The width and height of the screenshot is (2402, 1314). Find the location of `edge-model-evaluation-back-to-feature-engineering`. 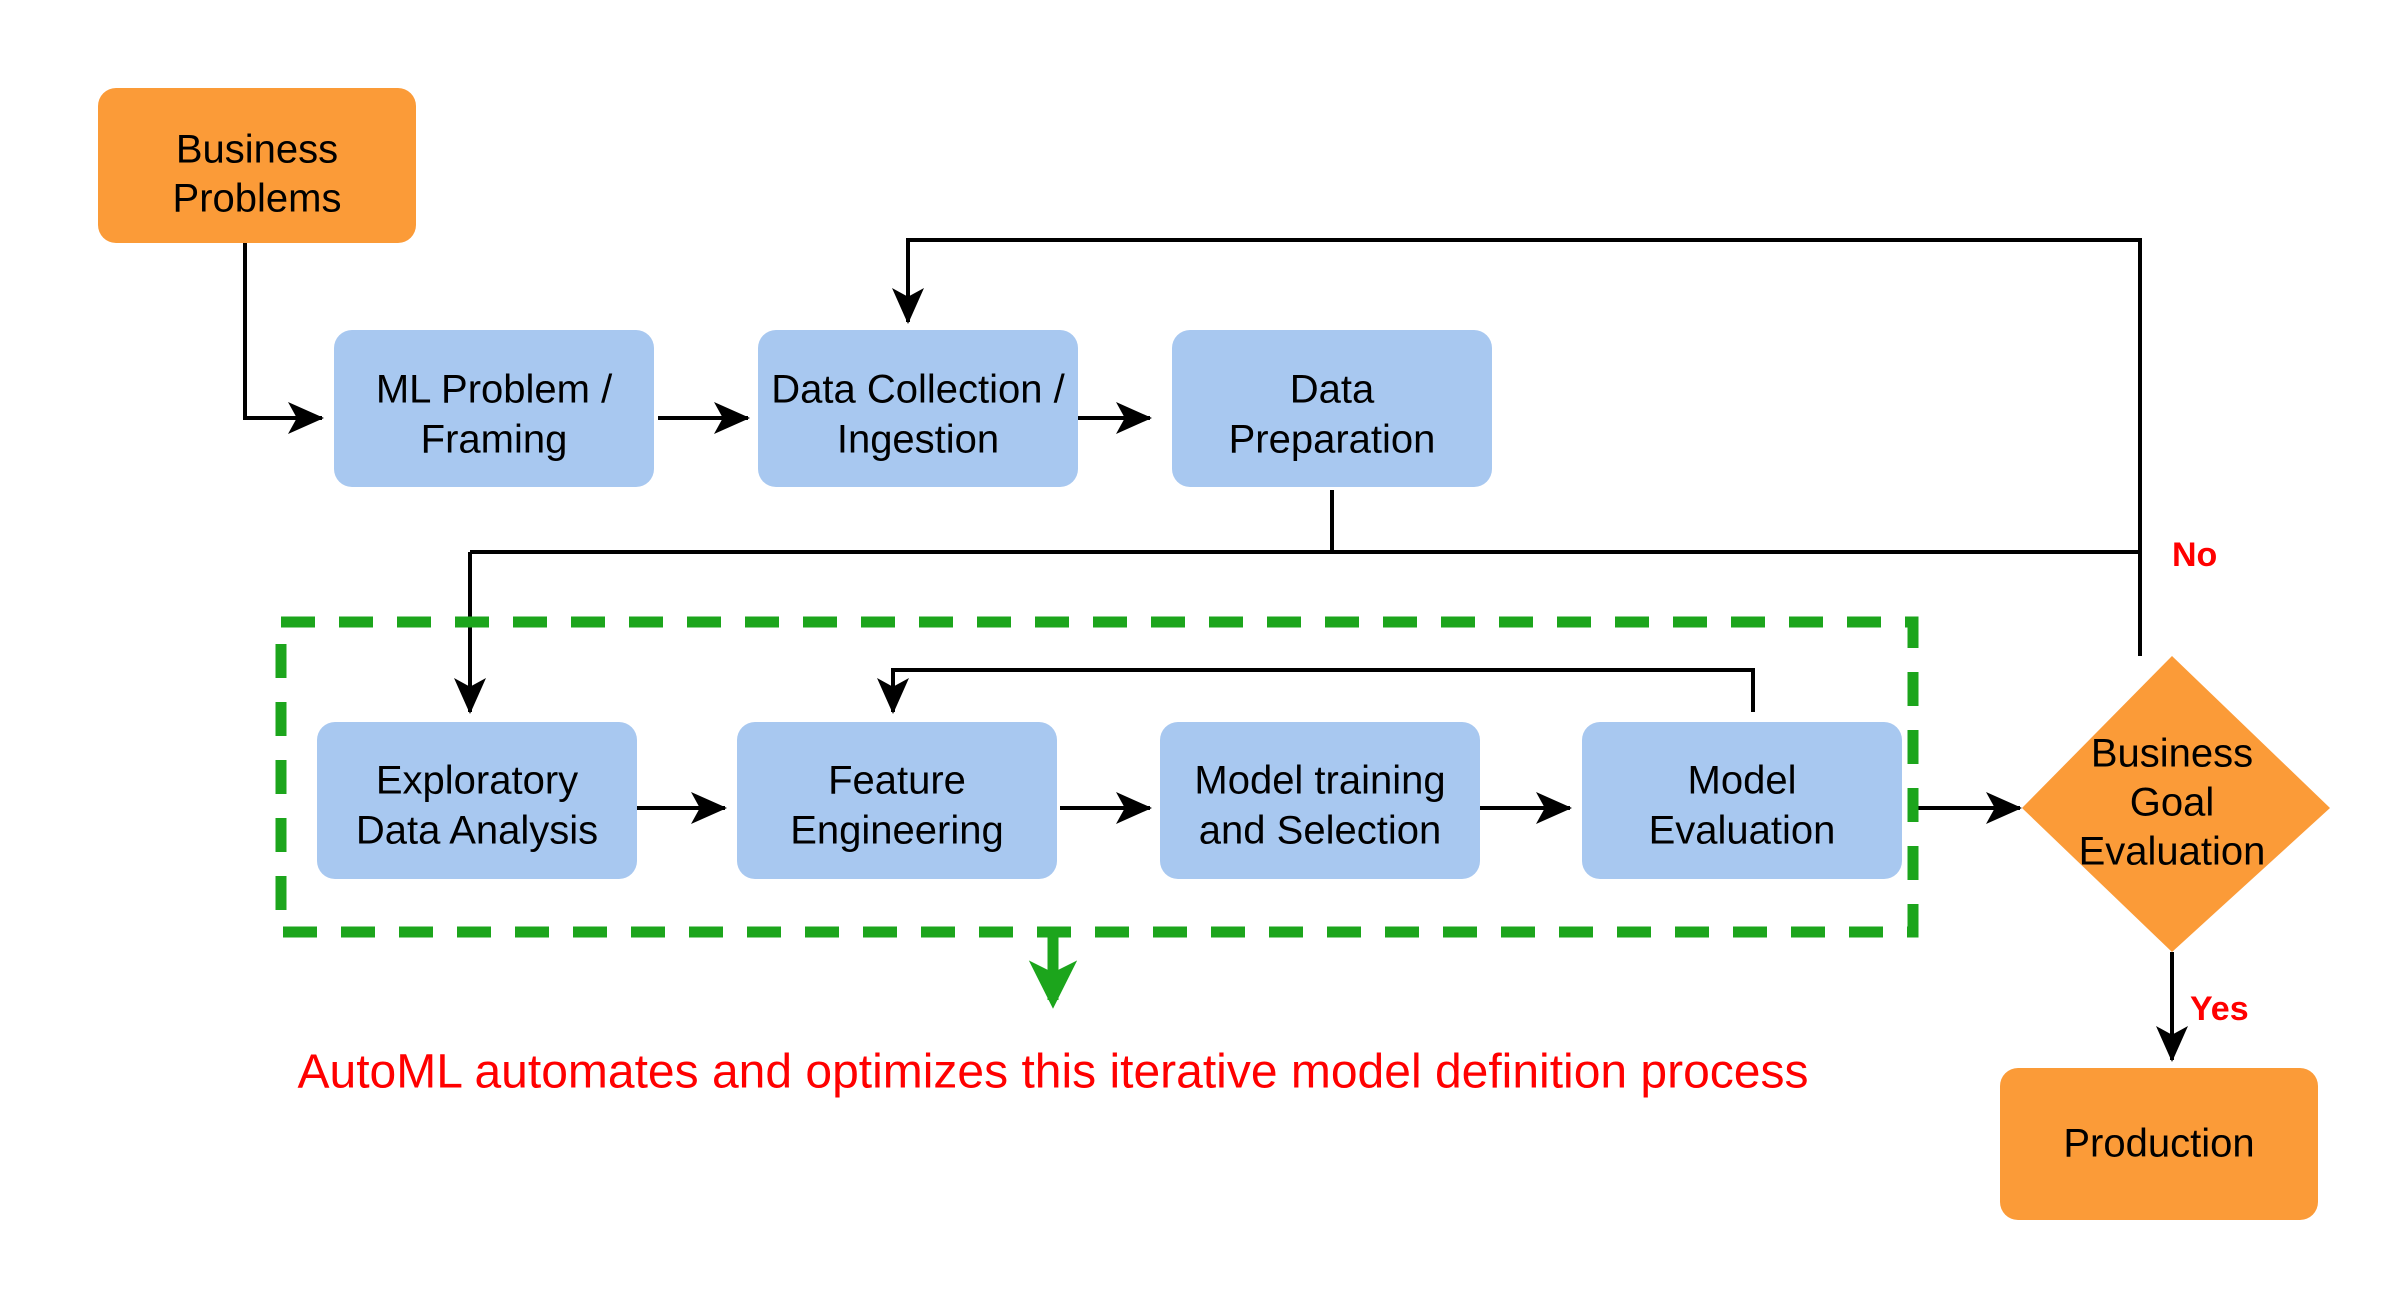

edge-model-evaluation-back-to-feature-engineering is located at coordinates (1316, 691).